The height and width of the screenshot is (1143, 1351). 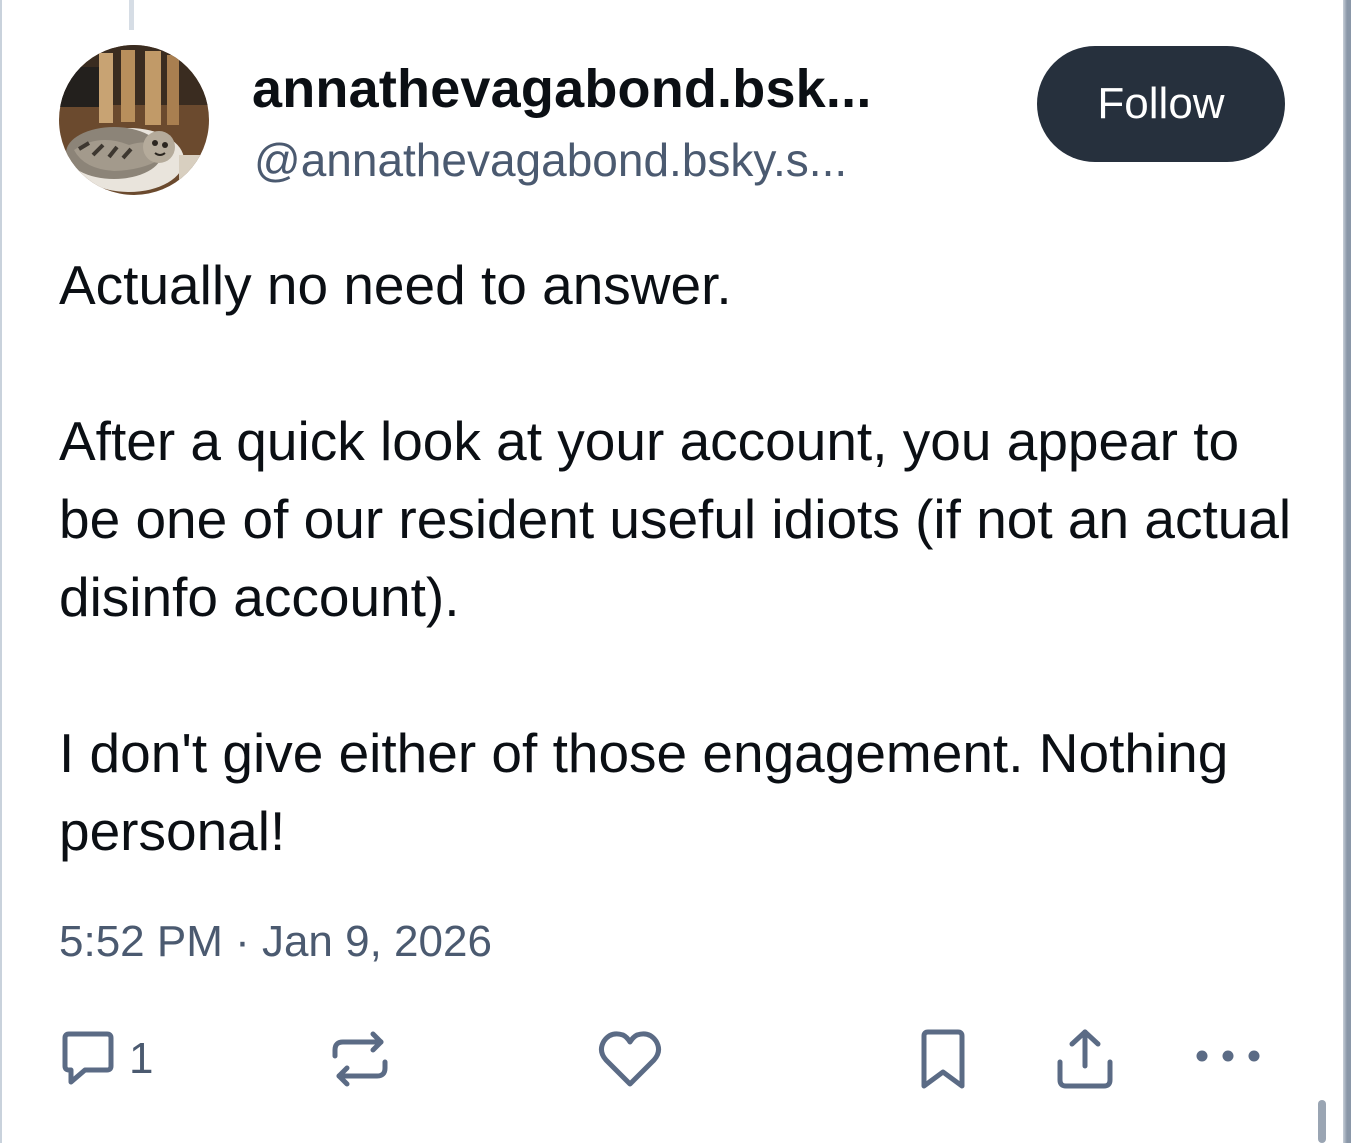 What do you see at coordinates (1161, 104) in the screenshot?
I see `follow-button: Follow` at bounding box center [1161, 104].